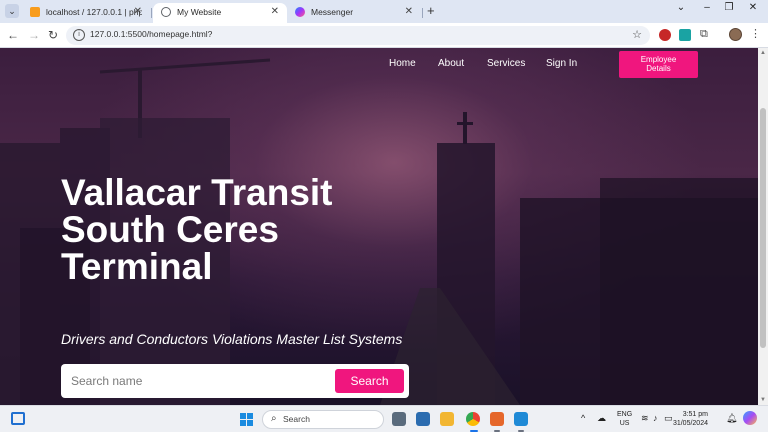 The image size is (768, 432). I want to click on chrome-app-icon, so click(473, 419).